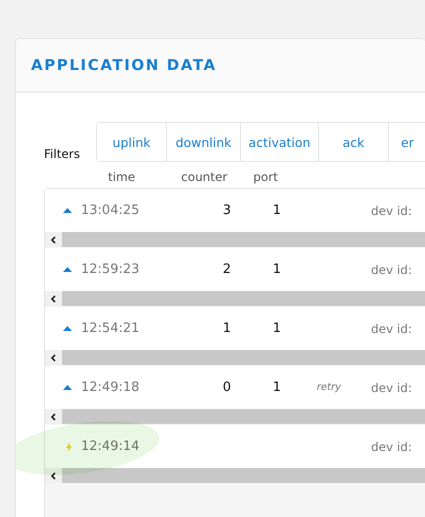 The width and height of the screenshot is (425, 517). Describe the element at coordinates (110, 387) in the screenshot. I see `time-cell-text: 12:49:18` at that location.